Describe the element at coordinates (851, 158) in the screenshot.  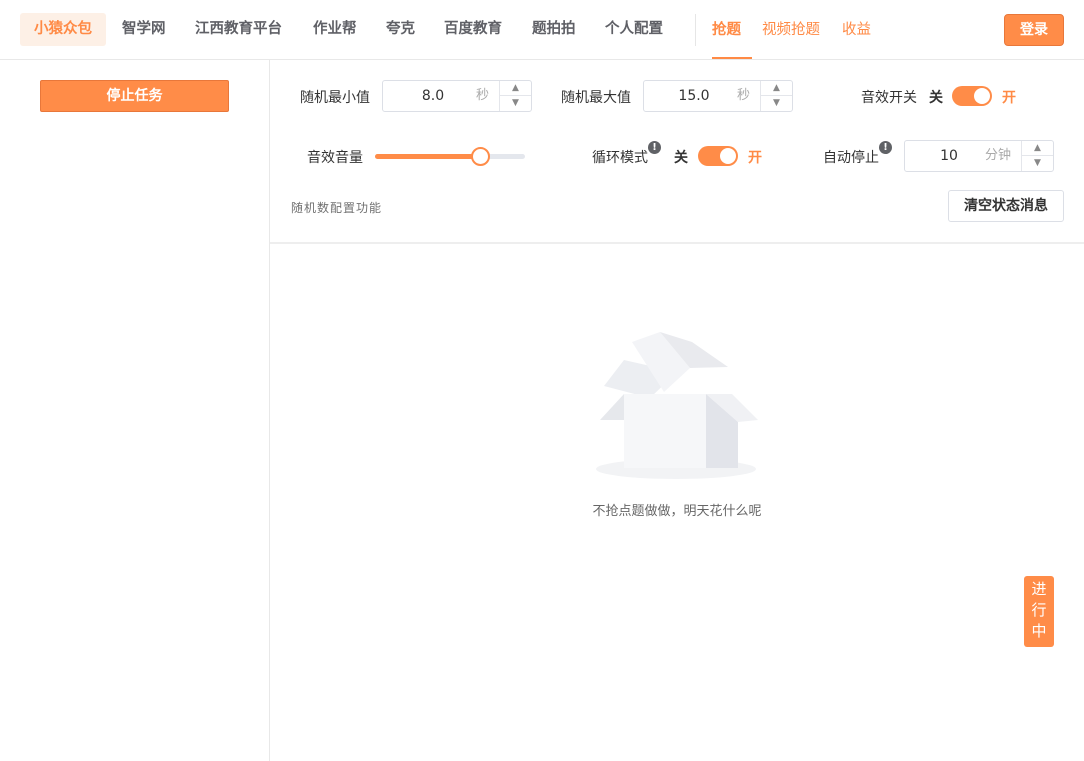
I see `auto-stop-label: 自动停止` at that location.